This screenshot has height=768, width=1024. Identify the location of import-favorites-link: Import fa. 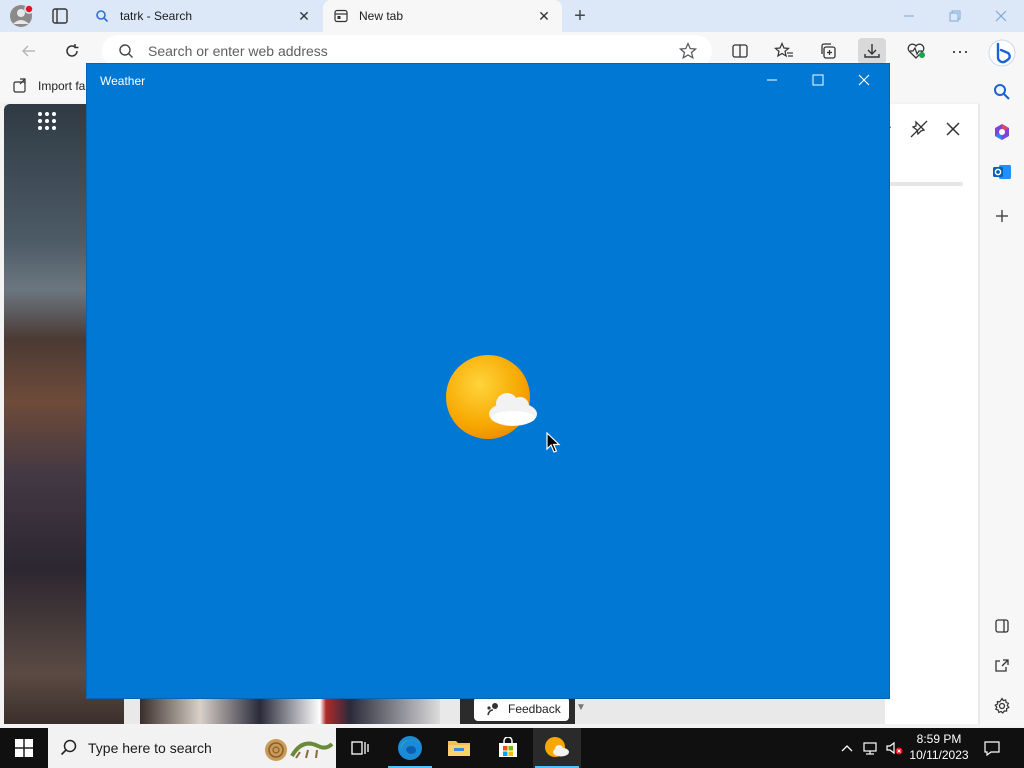
(48, 86).